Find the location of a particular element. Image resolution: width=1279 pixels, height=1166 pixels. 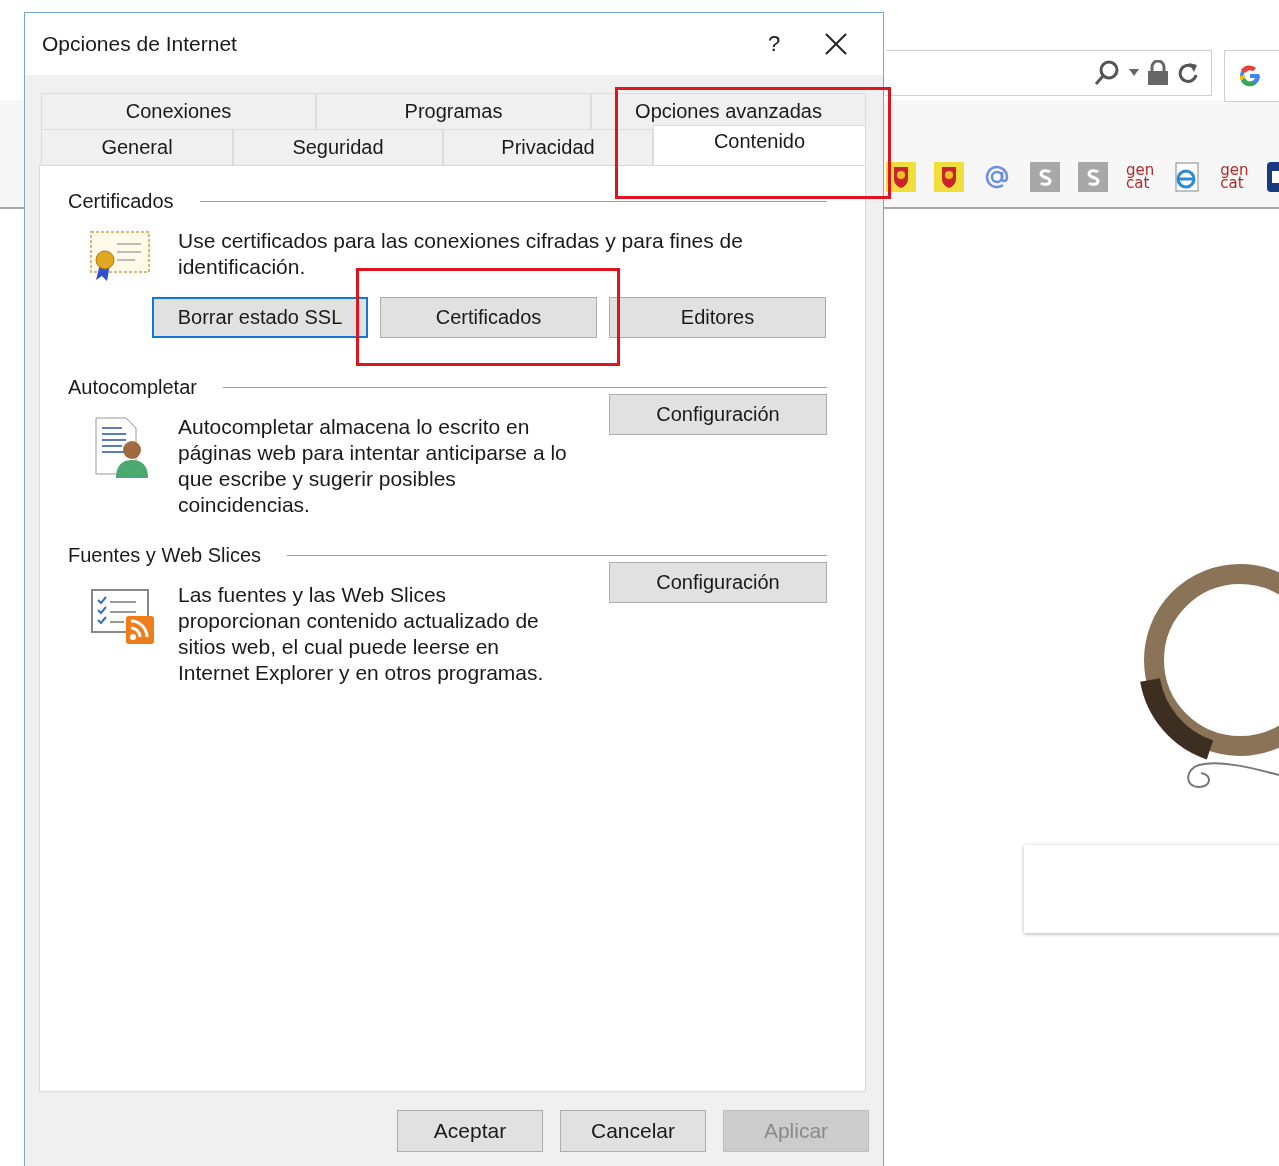

section-heading: Autocompletar is located at coordinates (132, 387).